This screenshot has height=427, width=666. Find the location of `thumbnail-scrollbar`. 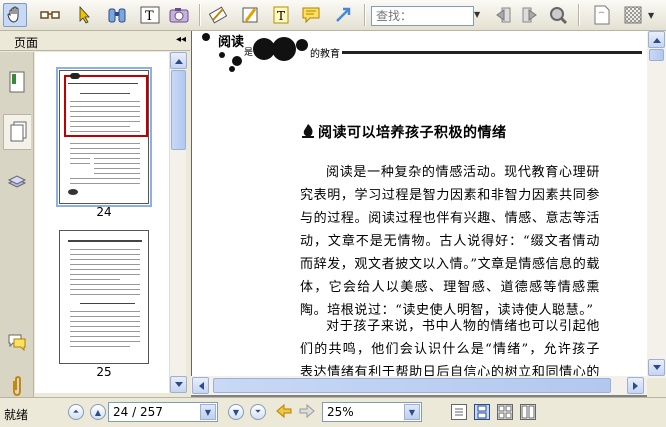

thumbnail-scrollbar is located at coordinates (178, 222).